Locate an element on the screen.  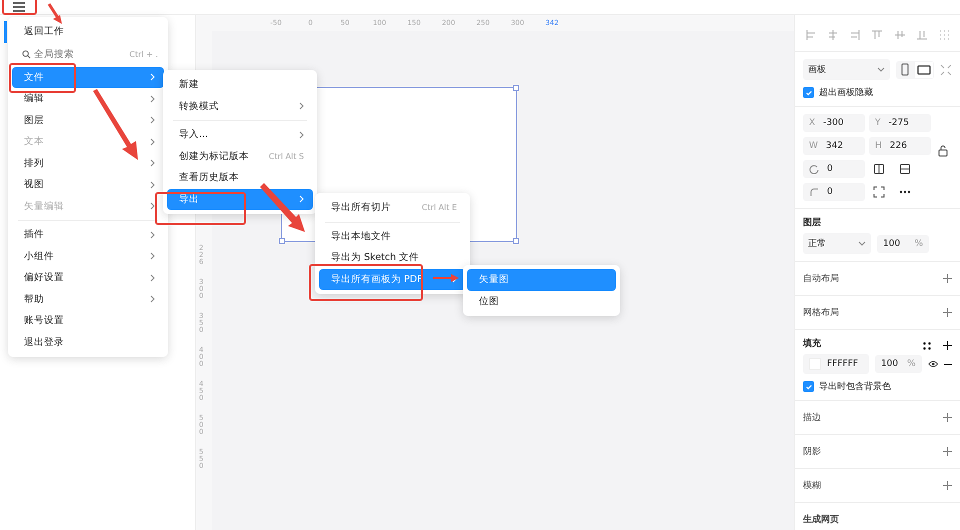
menu-item: 转换模式 is located at coordinates (240, 106).